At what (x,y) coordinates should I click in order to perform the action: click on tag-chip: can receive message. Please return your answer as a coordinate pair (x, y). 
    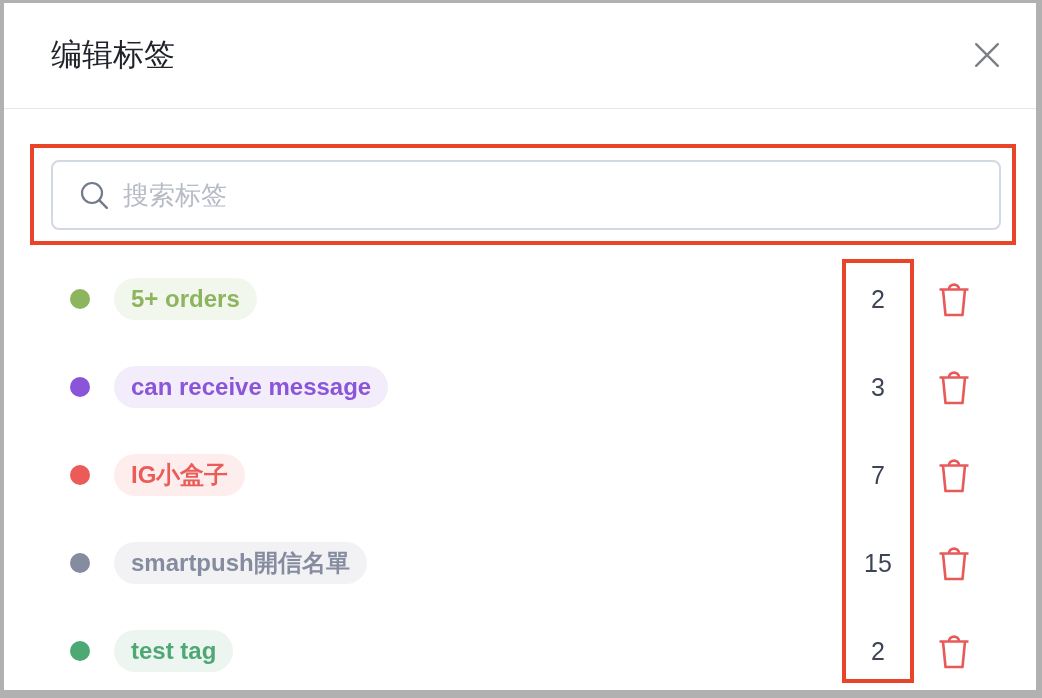
    Looking at the image, I should click on (251, 387).